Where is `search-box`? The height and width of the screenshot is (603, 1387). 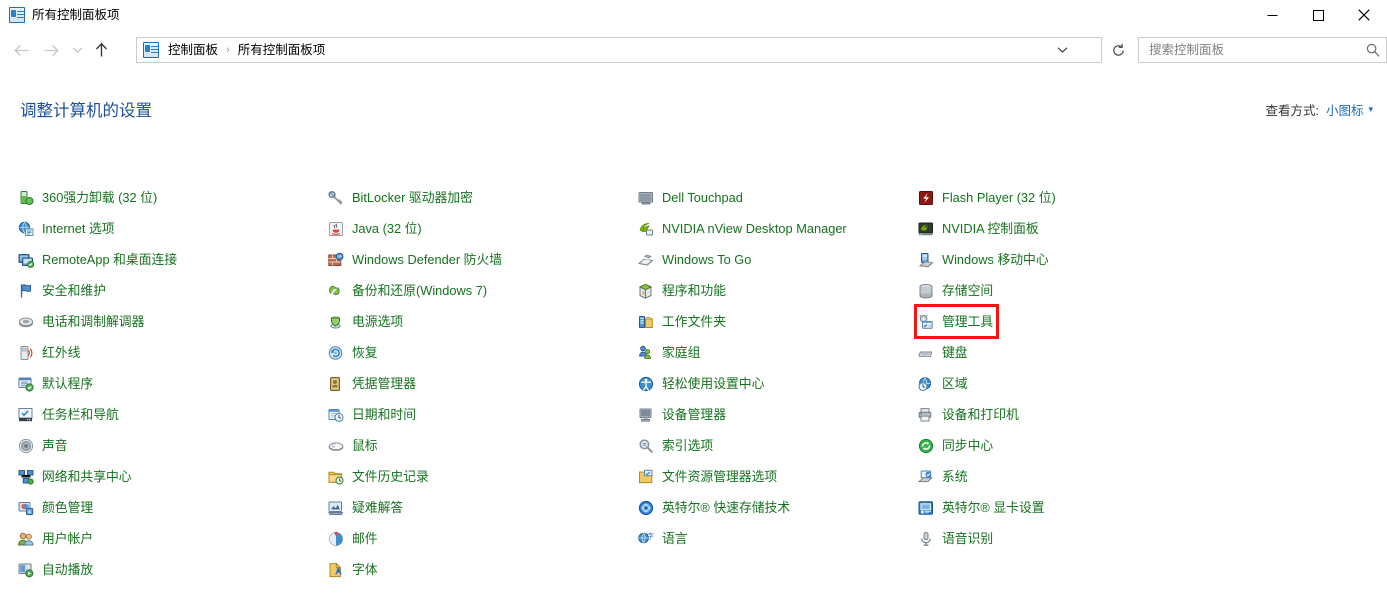
search-box is located at coordinates (1262, 50).